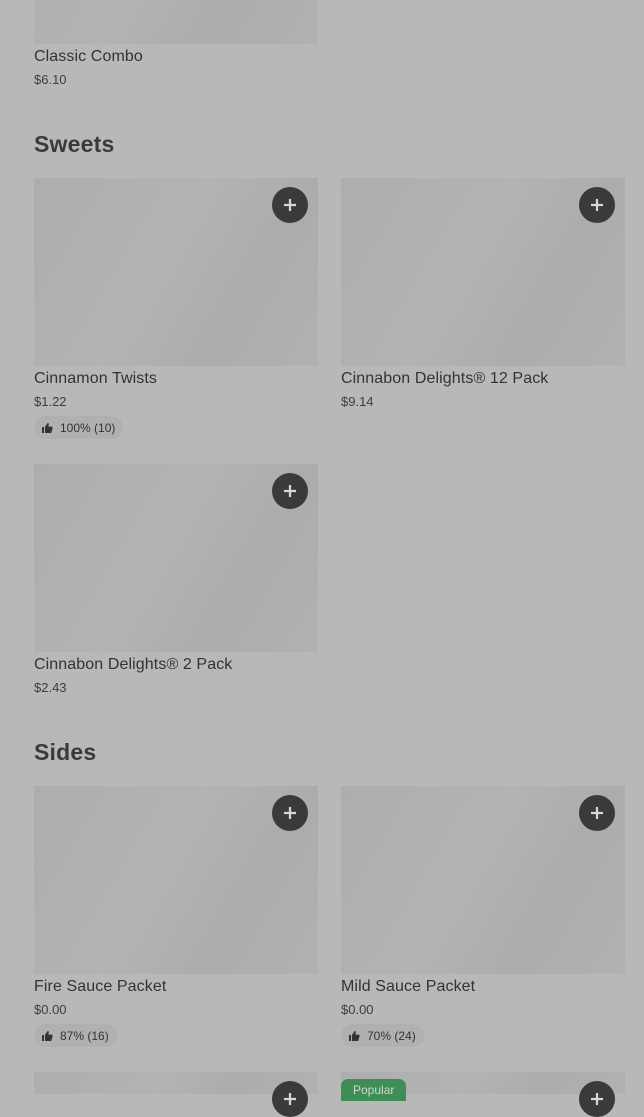 The height and width of the screenshot is (1117, 644). I want to click on item-price: $9.14, so click(357, 401).